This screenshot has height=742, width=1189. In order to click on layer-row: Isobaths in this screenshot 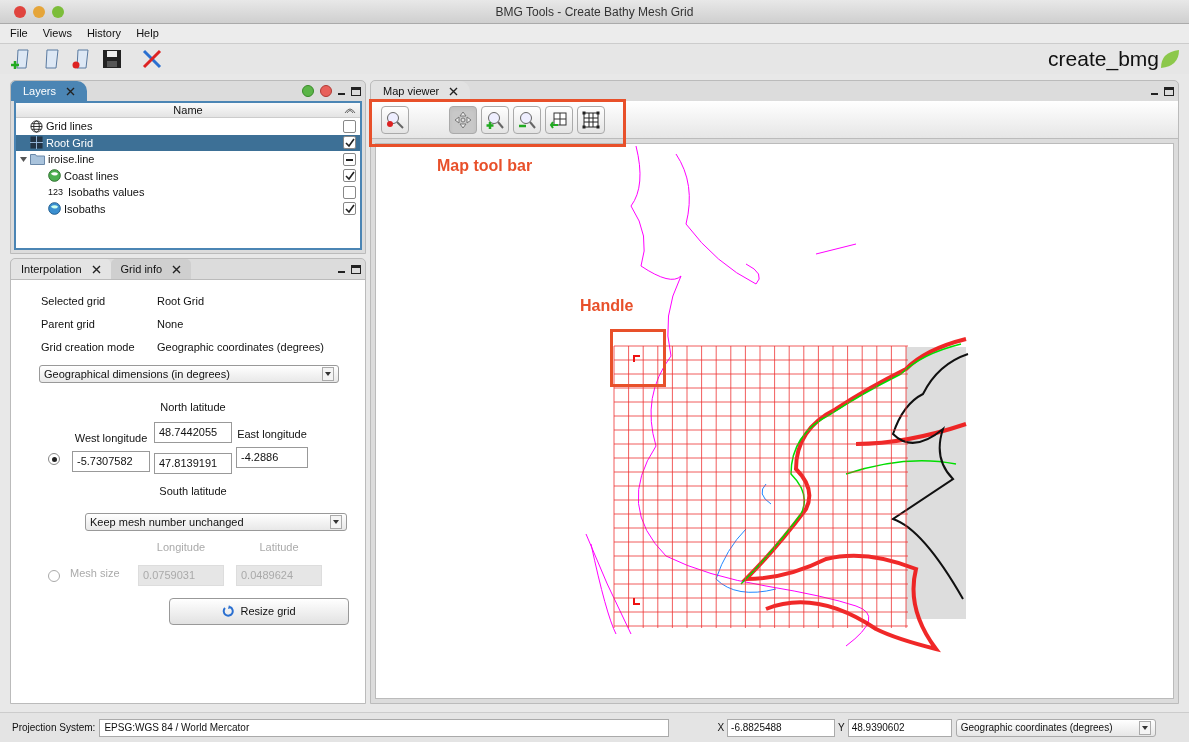, I will do `click(188, 208)`.